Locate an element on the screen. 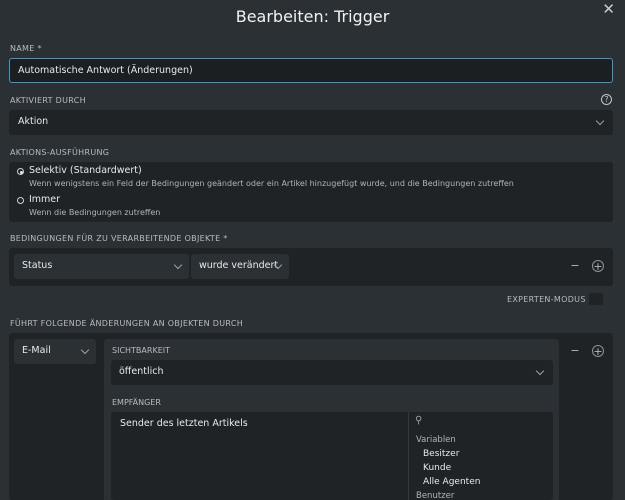 This screenshot has width=625, height=500. activated-by-select: Aktion is located at coordinates (311, 122).